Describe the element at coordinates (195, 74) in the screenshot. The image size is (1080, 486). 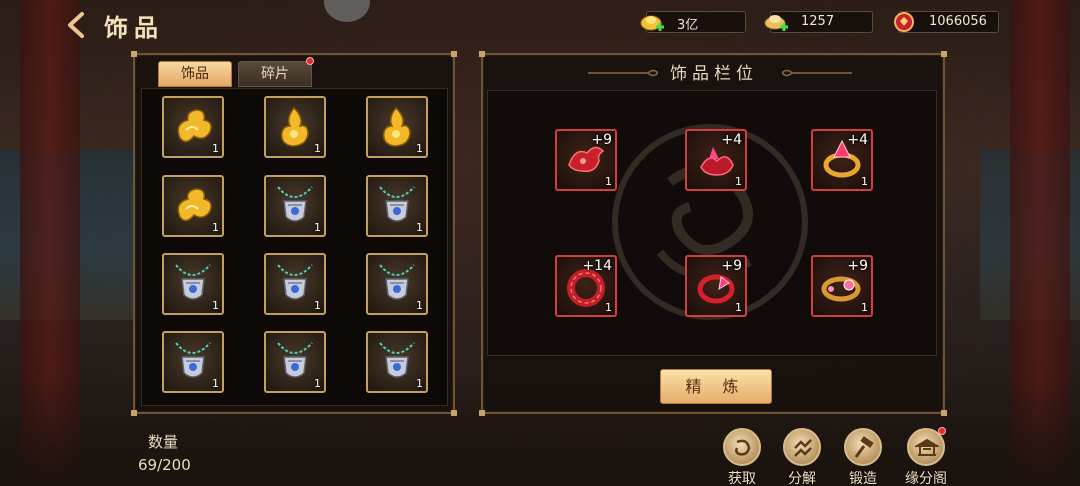
I see `tab-accessories: 饰品` at that location.